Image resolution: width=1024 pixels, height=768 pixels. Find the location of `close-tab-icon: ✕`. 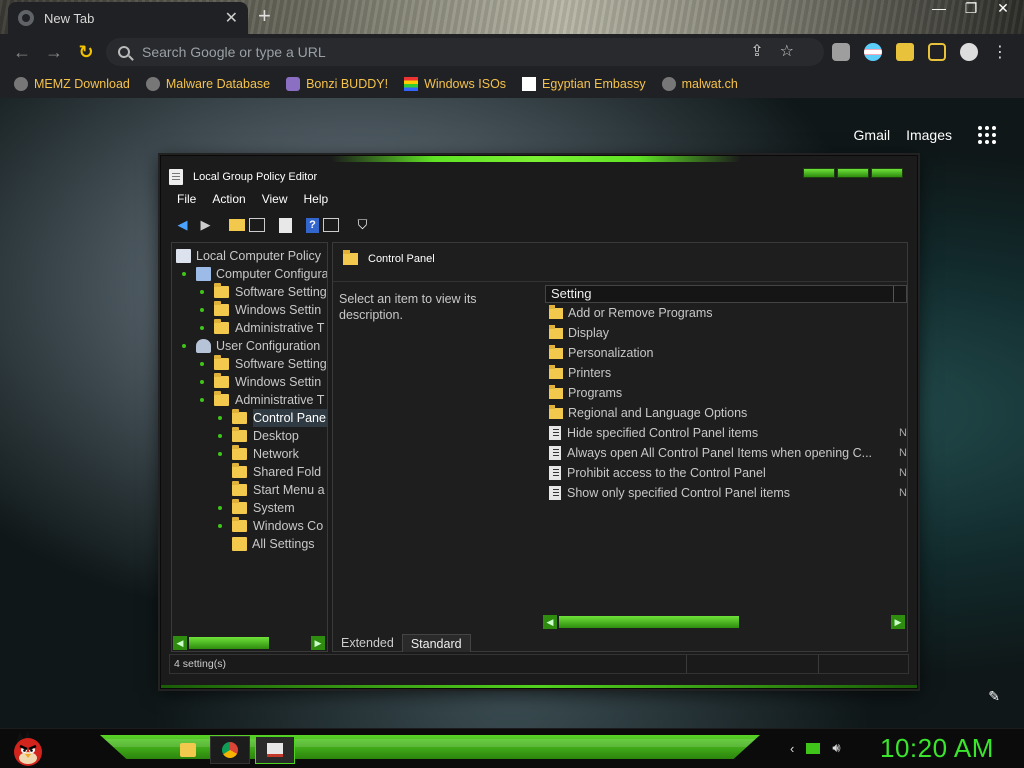

close-tab-icon: ✕ is located at coordinates (231, 18).